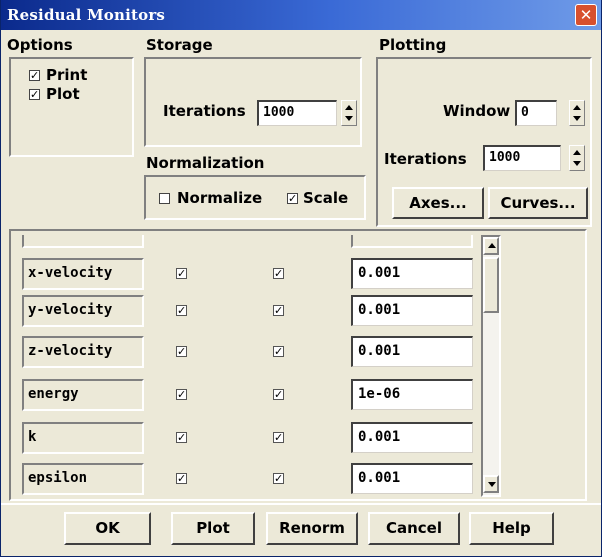 The height and width of the screenshot is (557, 602). Describe the element at coordinates (205, 163) in the screenshot. I see `normalization-heading: Normalization` at that location.